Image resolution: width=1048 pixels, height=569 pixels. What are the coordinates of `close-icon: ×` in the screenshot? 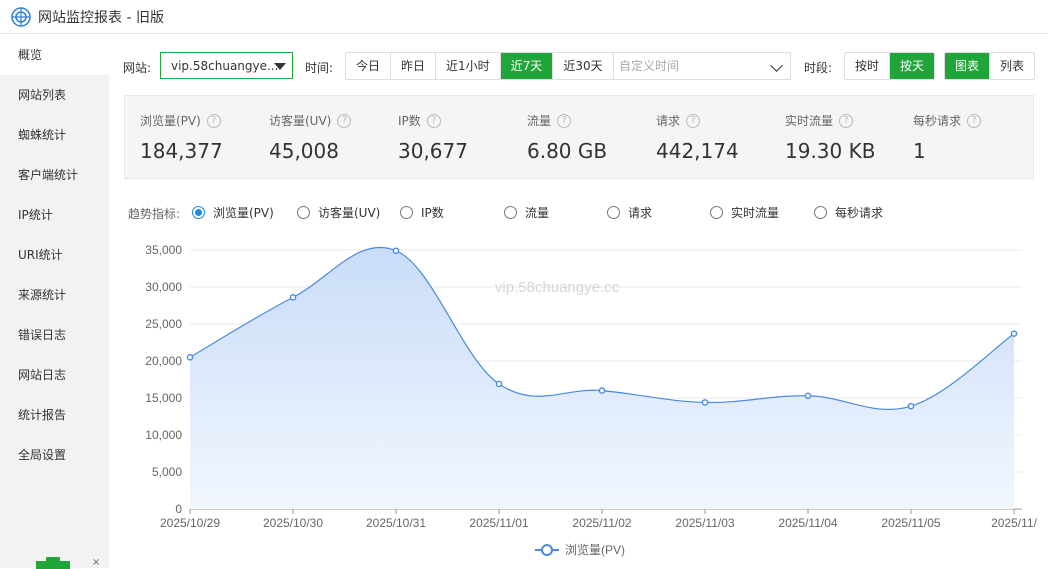 It's located at (96, 562).